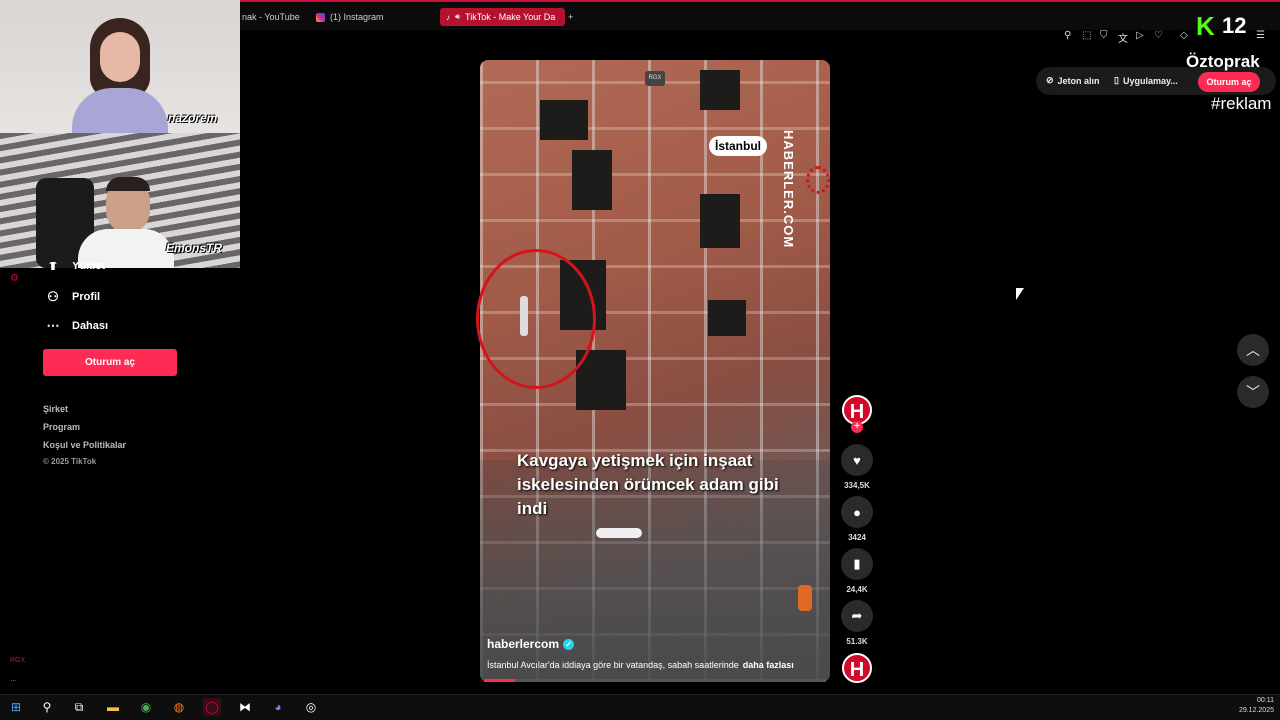 This screenshot has height=720, width=1280. I want to click on coins-label: Jeton alın, so click(1078, 80).